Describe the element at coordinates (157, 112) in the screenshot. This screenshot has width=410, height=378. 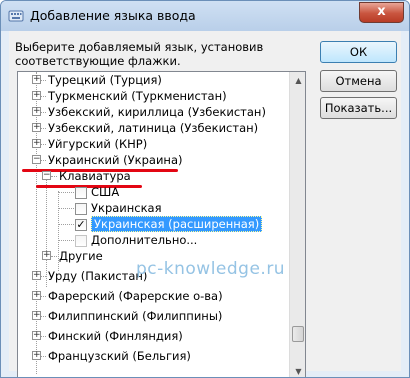
I see `tree-item: Узбекский, кириллица (Узбекистан)` at that location.